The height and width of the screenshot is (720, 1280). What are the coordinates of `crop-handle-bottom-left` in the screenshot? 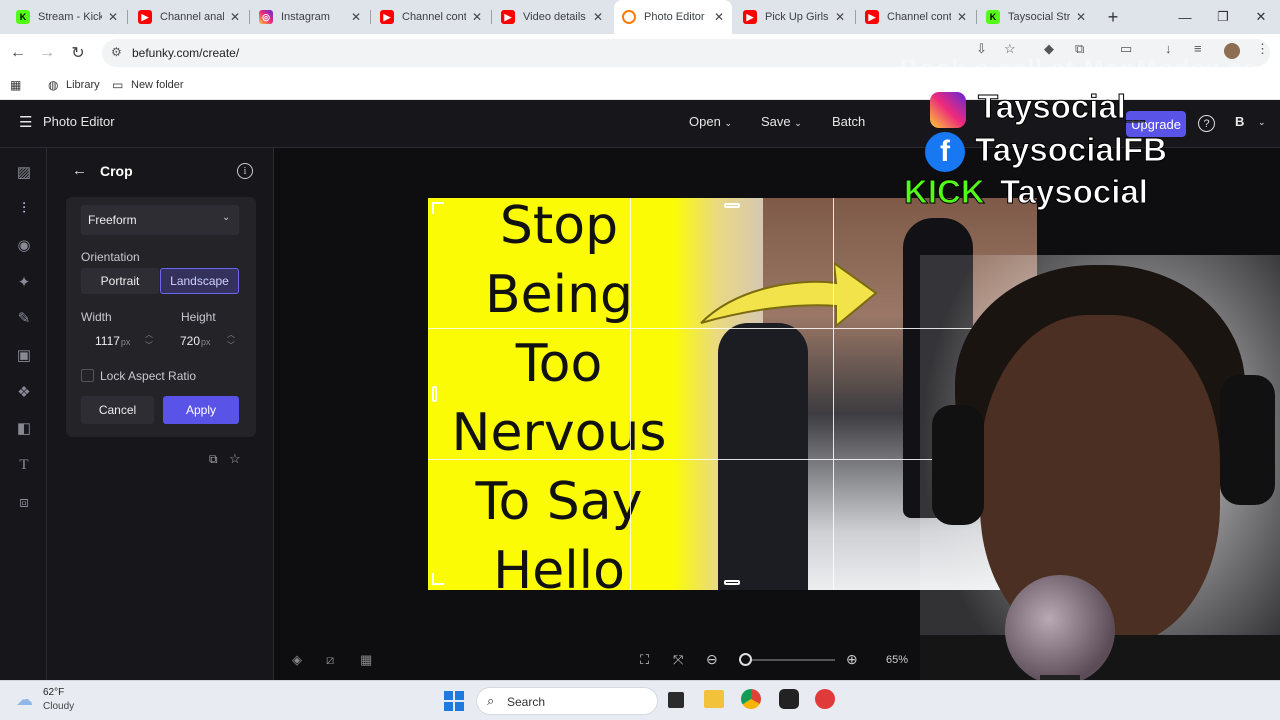 It's located at (438, 579).